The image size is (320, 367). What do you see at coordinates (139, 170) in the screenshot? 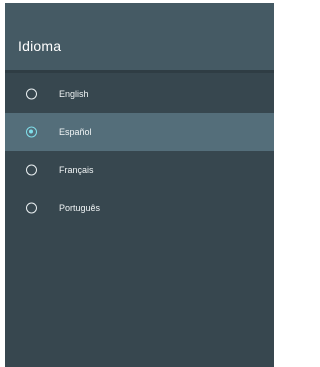
I see `language-option-francais: Français` at bounding box center [139, 170].